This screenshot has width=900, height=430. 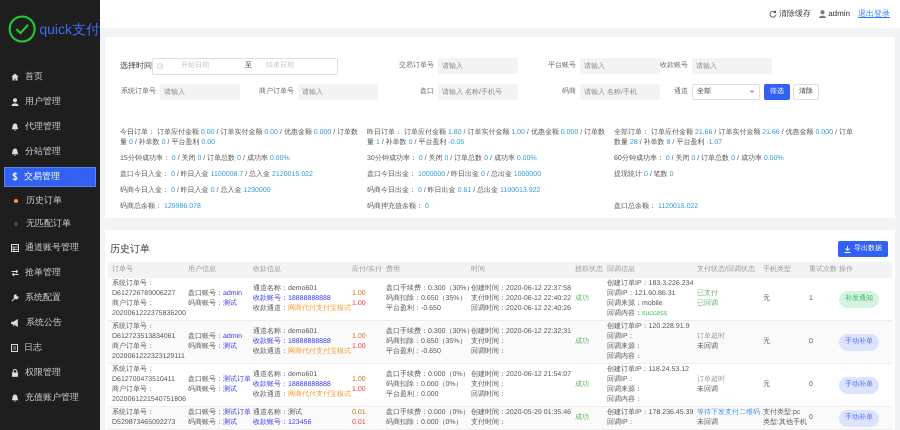 What do you see at coordinates (50, 151) in the screenshot?
I see `sidebar-item: 分站管理` at bounding box center [50, 151].